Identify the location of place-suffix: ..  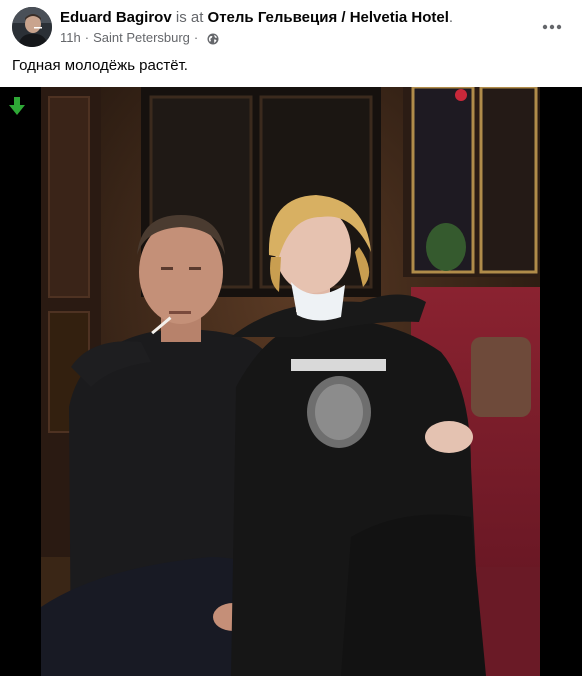
(451, 17).